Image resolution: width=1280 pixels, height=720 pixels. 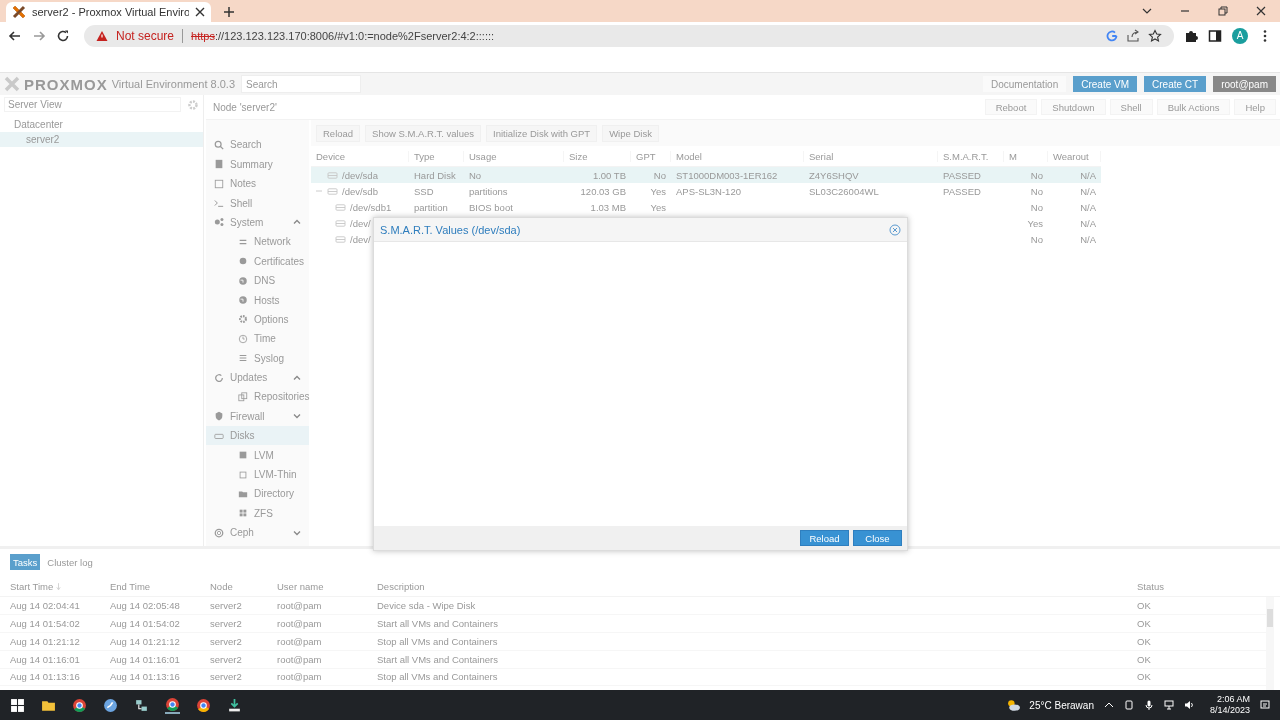 What do you see at coordinates (244, 107) in the screenshot?
I see `node-title: Node 'server2'` at bounding box center [244, 107].